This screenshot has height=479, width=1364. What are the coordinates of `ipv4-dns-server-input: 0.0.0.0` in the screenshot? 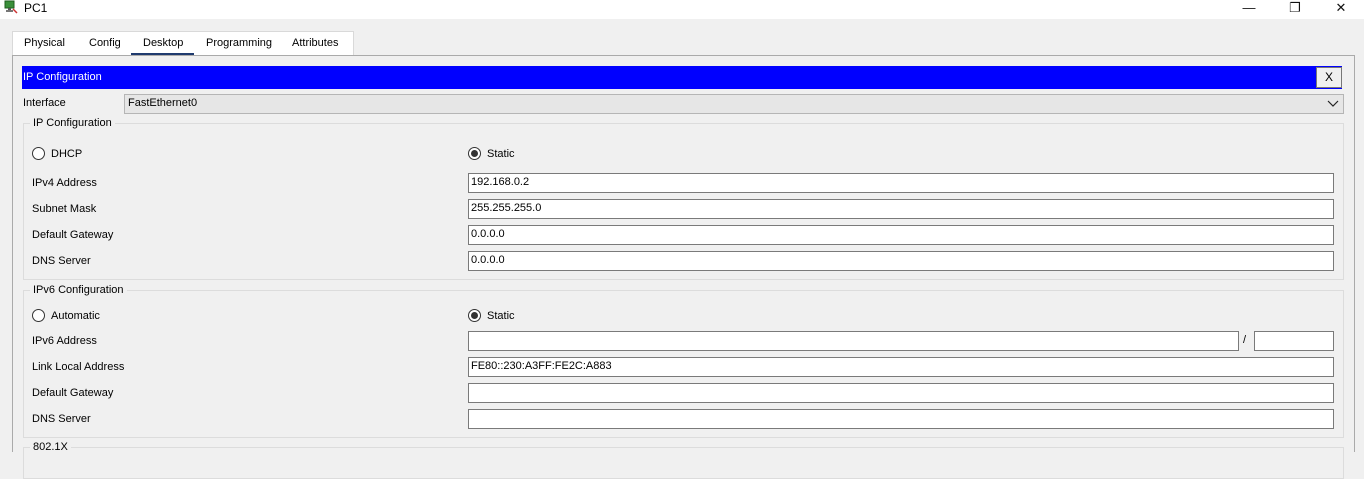 It's located at (901, 261).